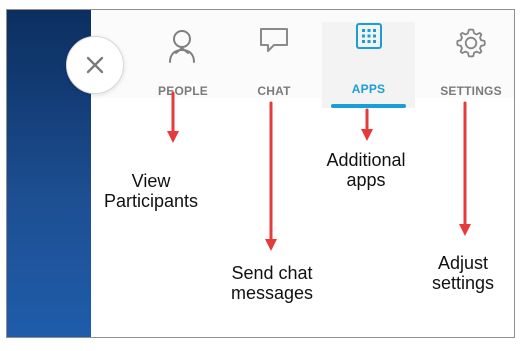 The image size is (525, 351). What do you see at coordinates (368, 89) in the screenshot?
I see `tab-apps-label: APPS` at bounding box center [368, 89].